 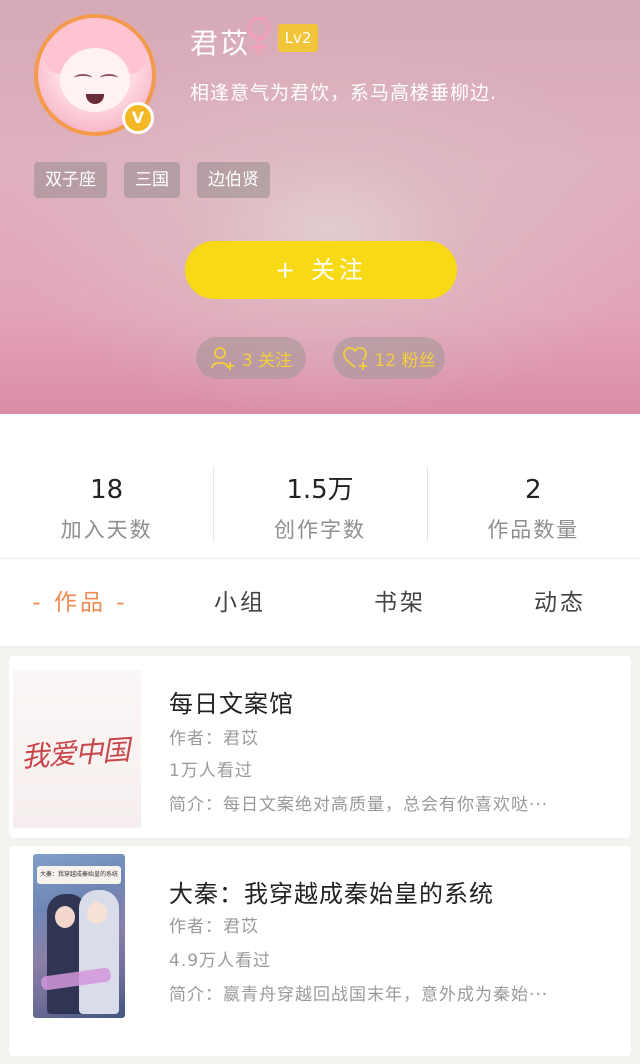 I want to click on stats-bar: 18 加入天数 1.5万 创作字数 2 作品数量, so click(x=320, y=486).